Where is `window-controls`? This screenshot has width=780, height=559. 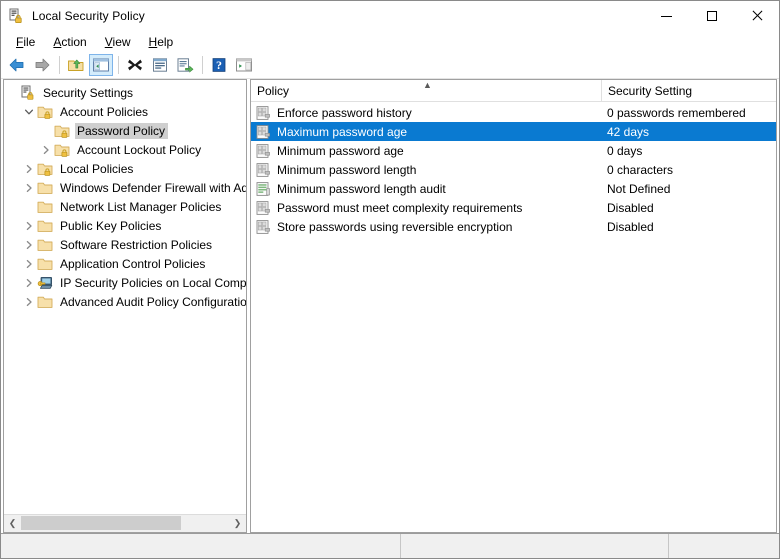 window-controls is located at coordinates (711, 16).